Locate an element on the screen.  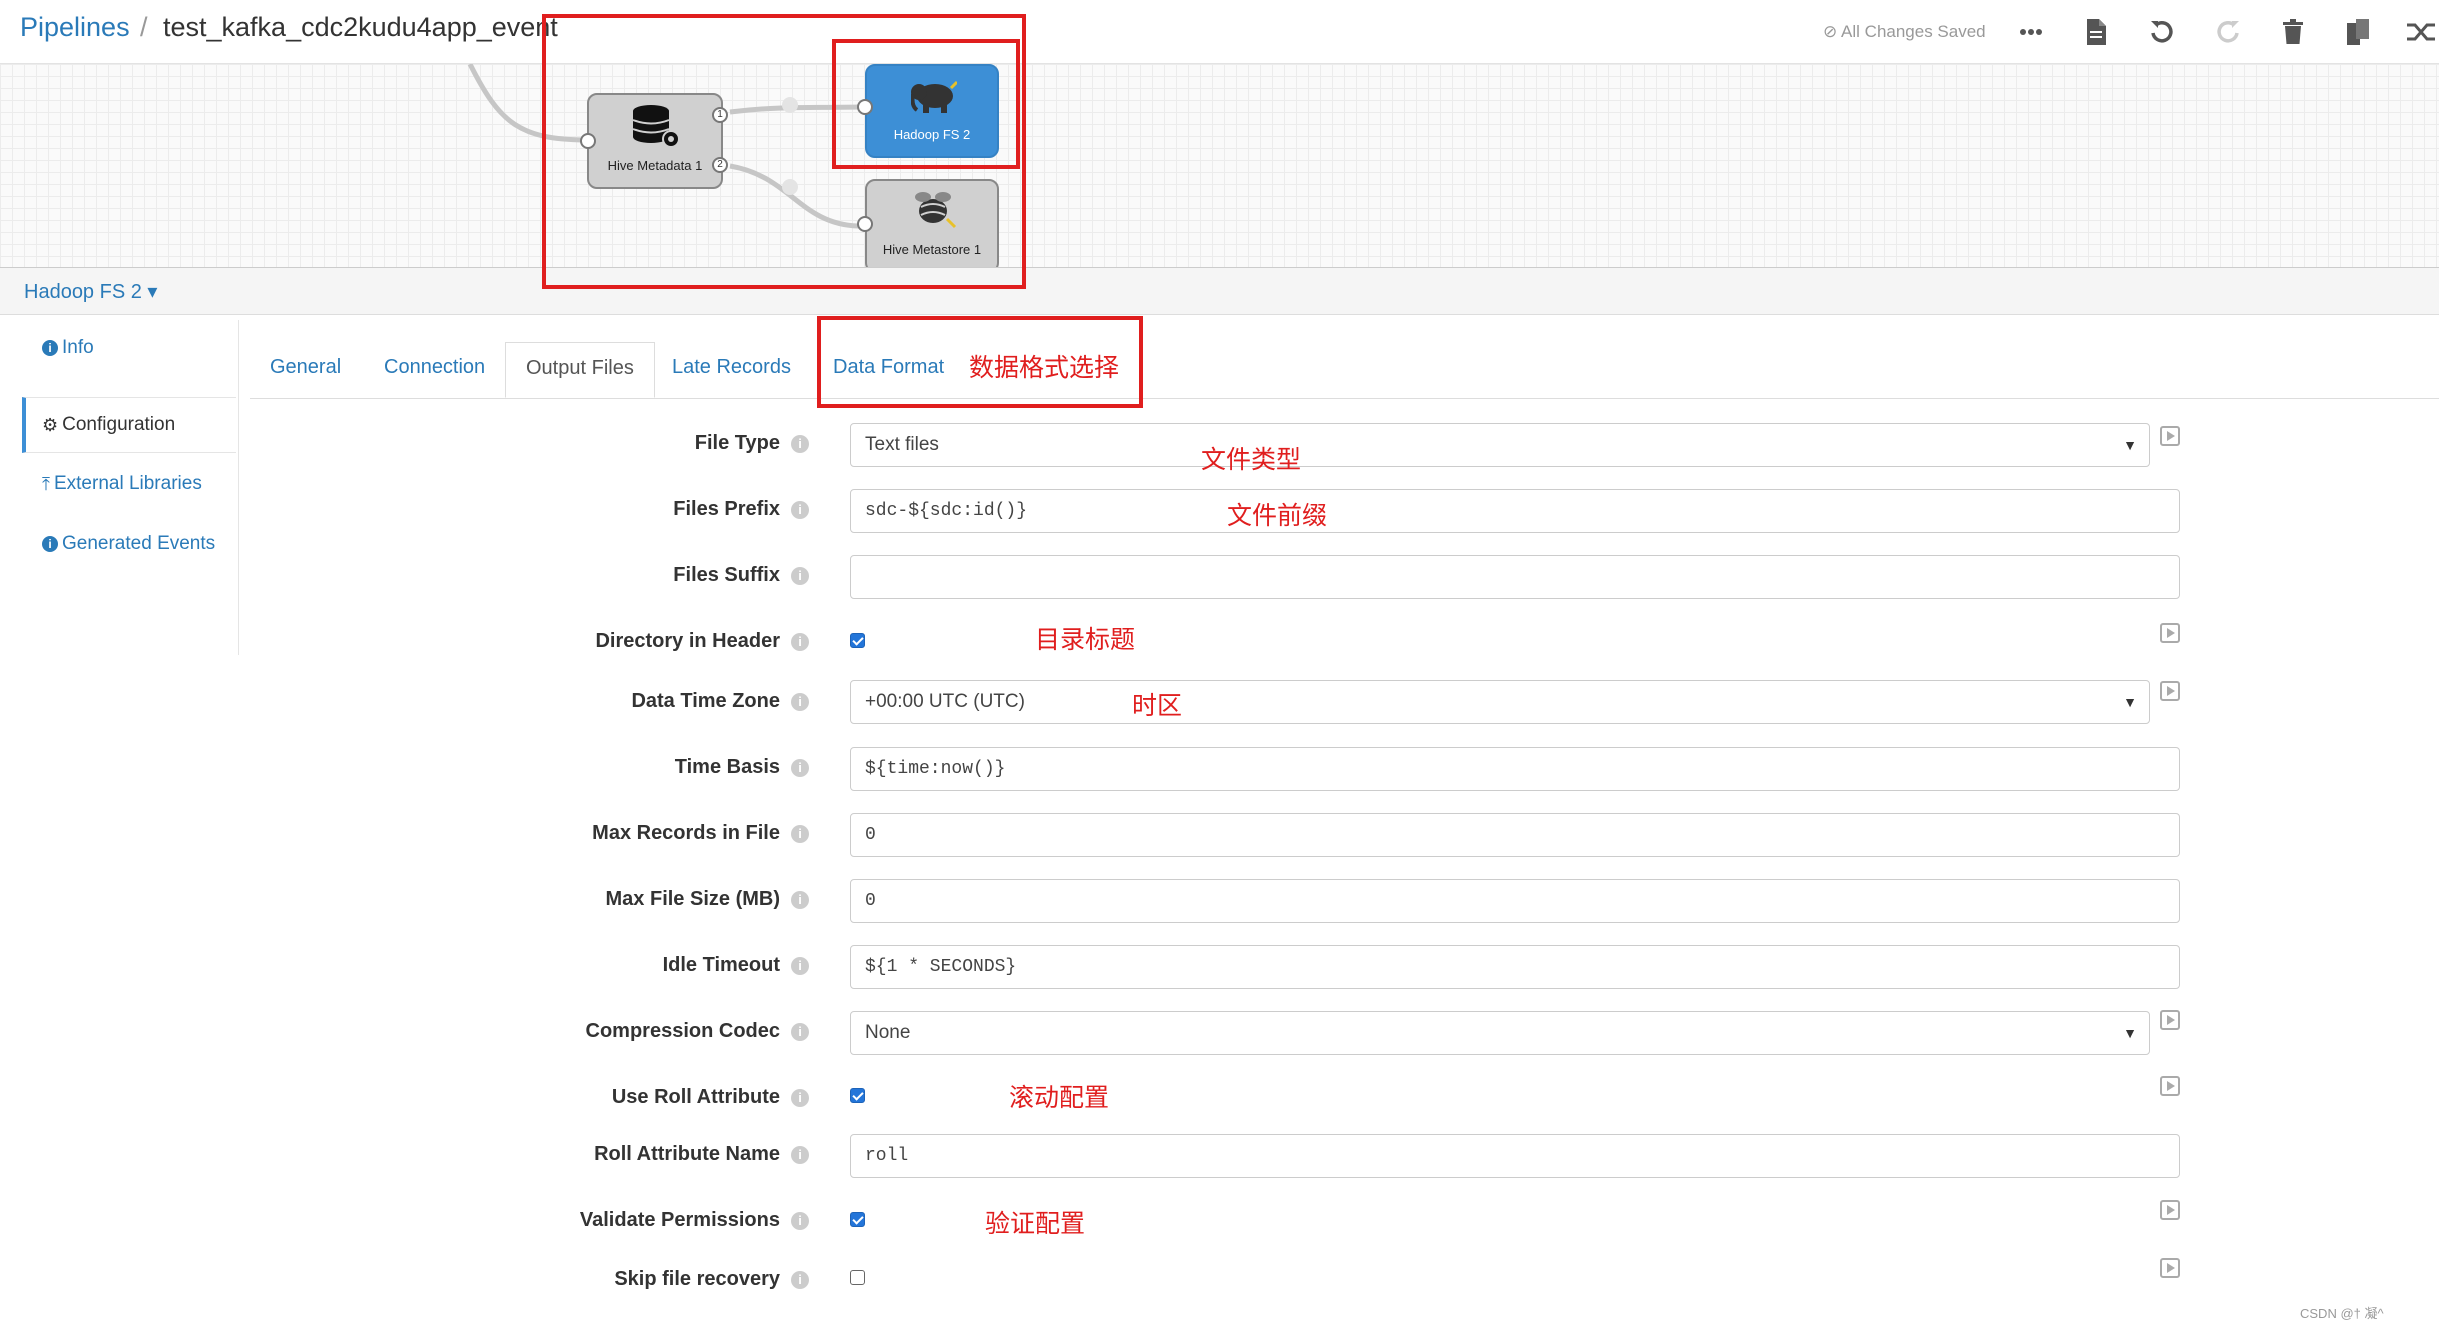
watermark: CSDN @† 凝^ is located at coordinates (2342, 1313).